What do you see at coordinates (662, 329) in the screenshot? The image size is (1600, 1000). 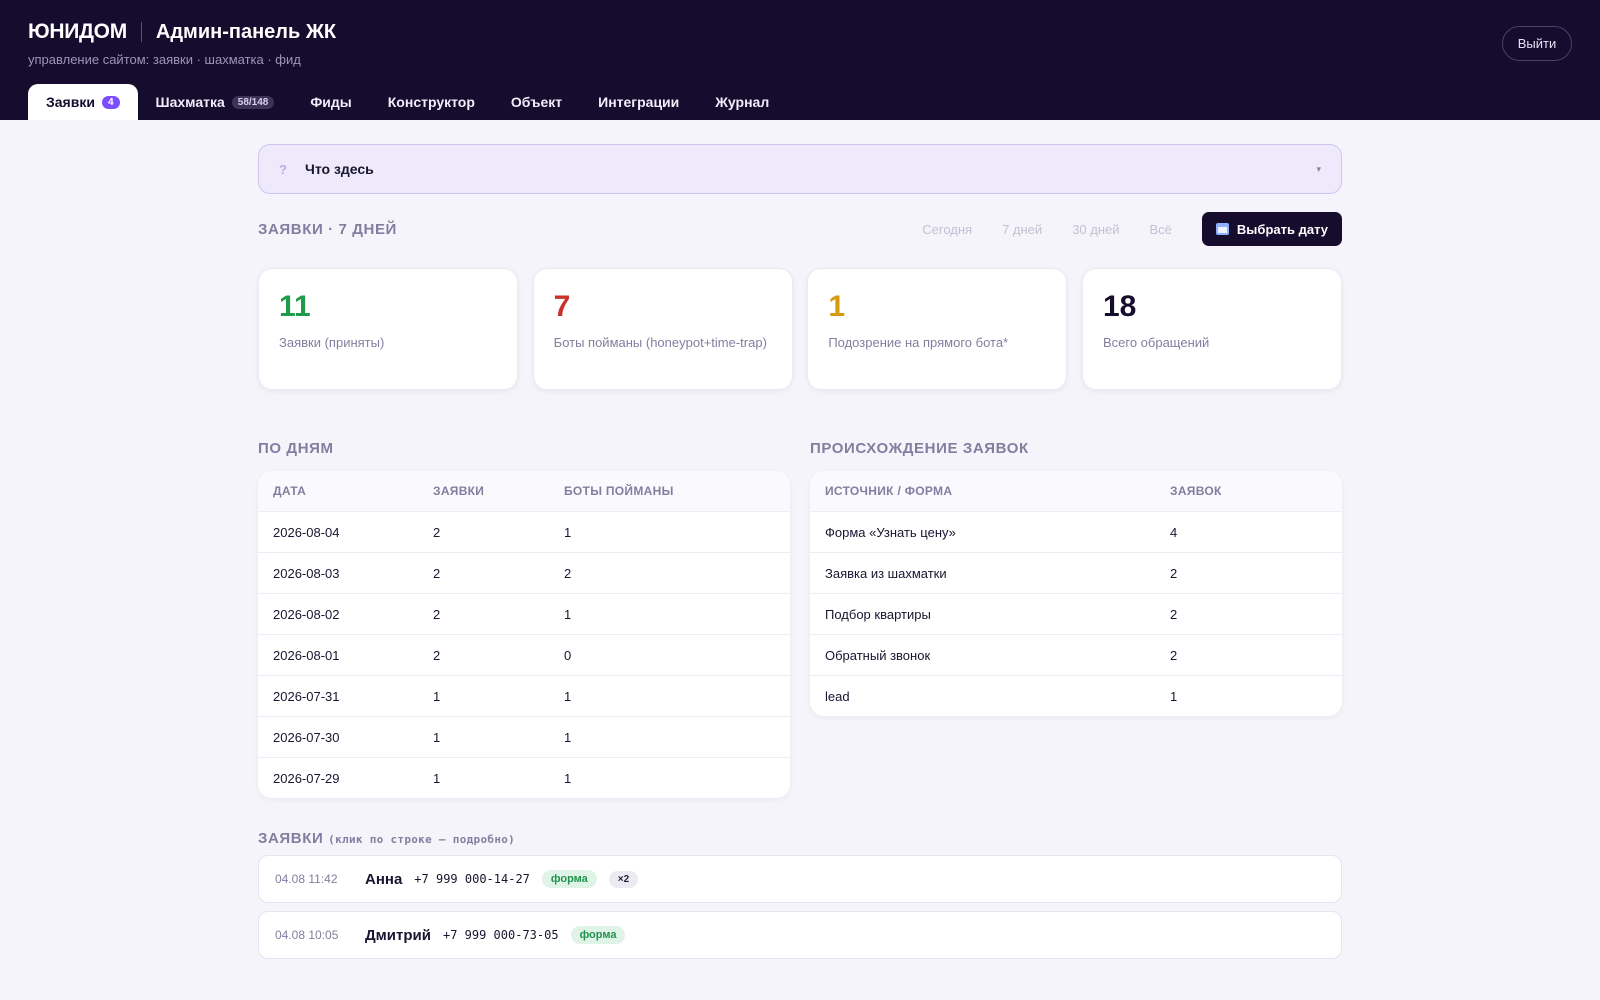 I see `stat-card-bots: 7 Боты пойманы (honeypot+time-trap)` at bounding box center [662, 329].